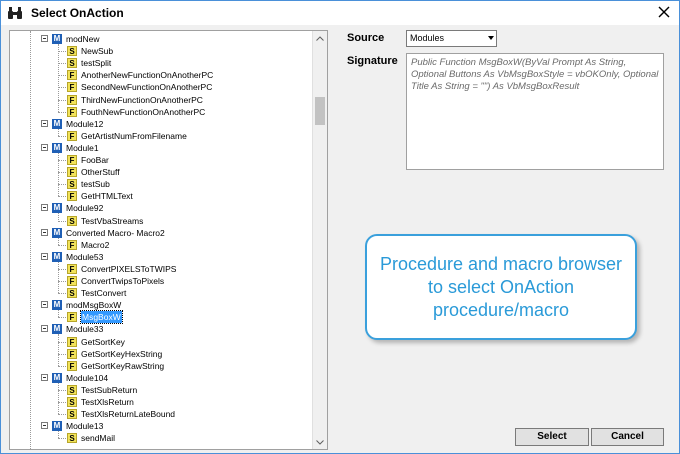 This screenshot has width=680, height=454. What do you see at coordinates (451, 38) in the screenshot?
I see `source-dropdown: Modules` at bounding box center [451, 38].